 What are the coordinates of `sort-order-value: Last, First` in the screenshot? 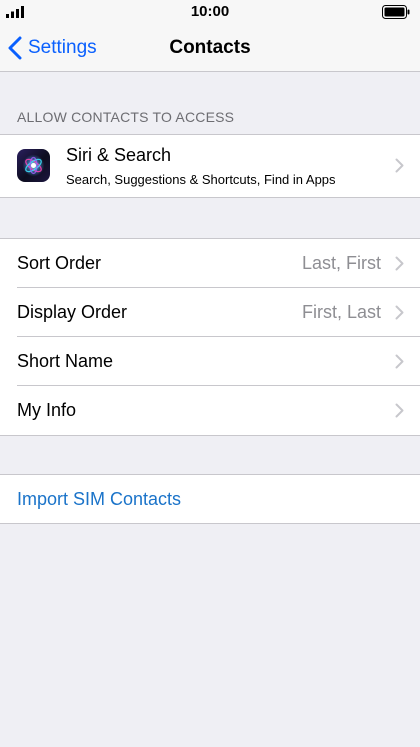 It's located at (341, 263).